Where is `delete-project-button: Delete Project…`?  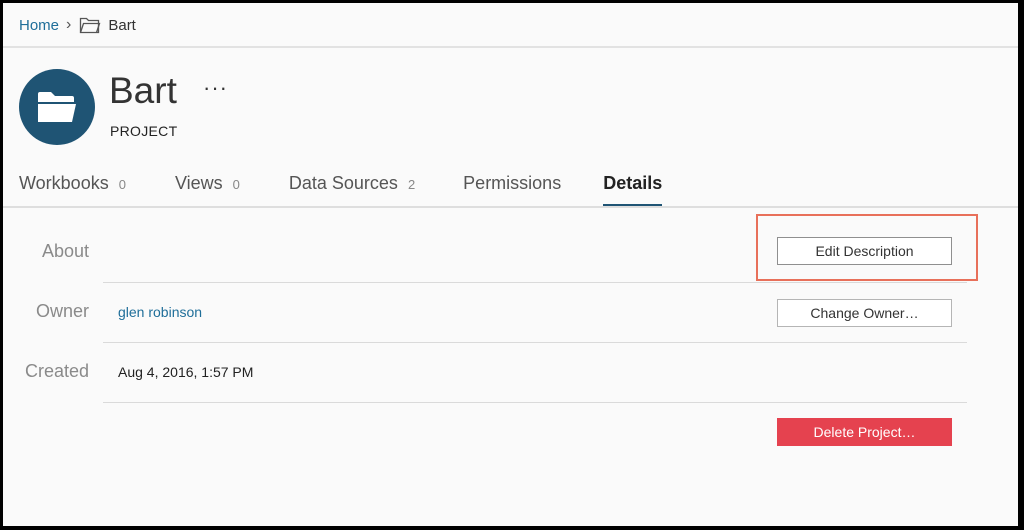
delete-project-button: Delete Project… is located at coordinates (864, 432).